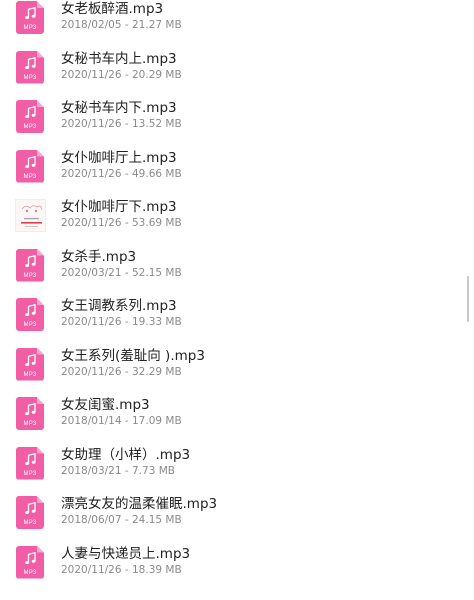  What do you see at coordinates (157, 520) in the screenshot?
I see `file-size: 24.15 MB` at bounding box center [157, 520].